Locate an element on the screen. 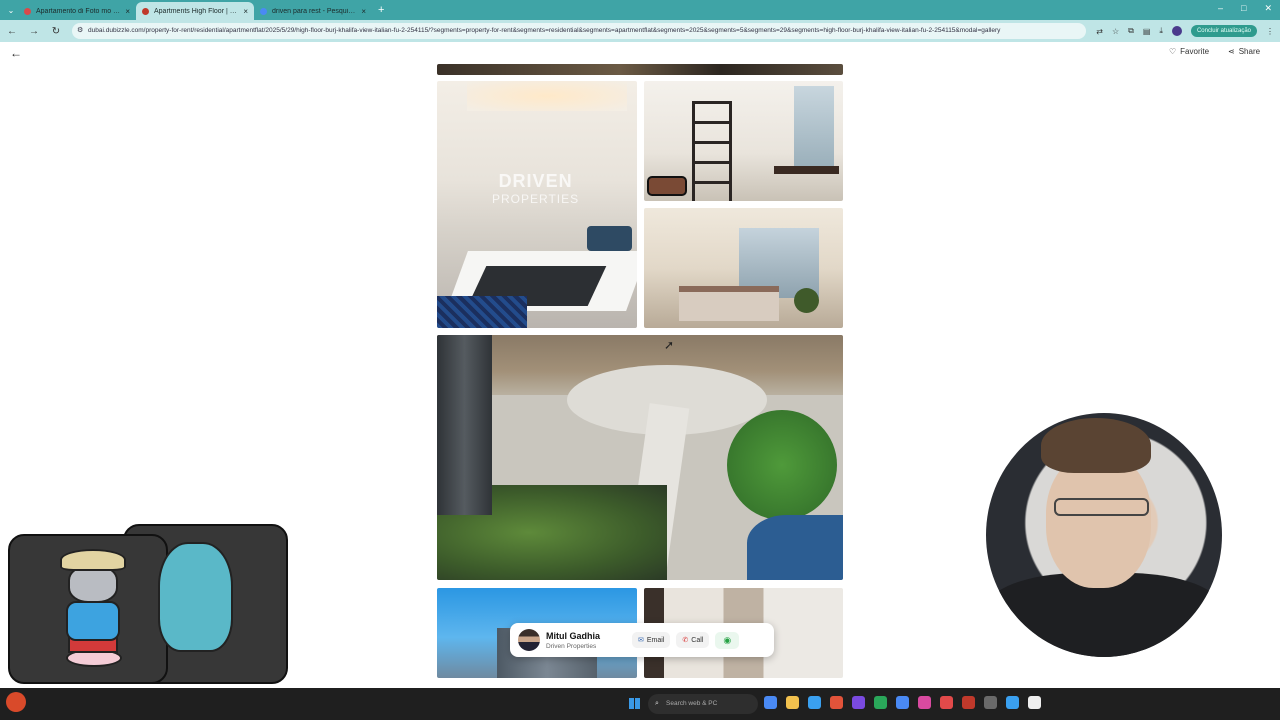 Image resolution: width=1280 pixels, height=720 pixels. browser-tab-1: Apartamento di Foto mo florid in × is located at coordinates (77, 11).